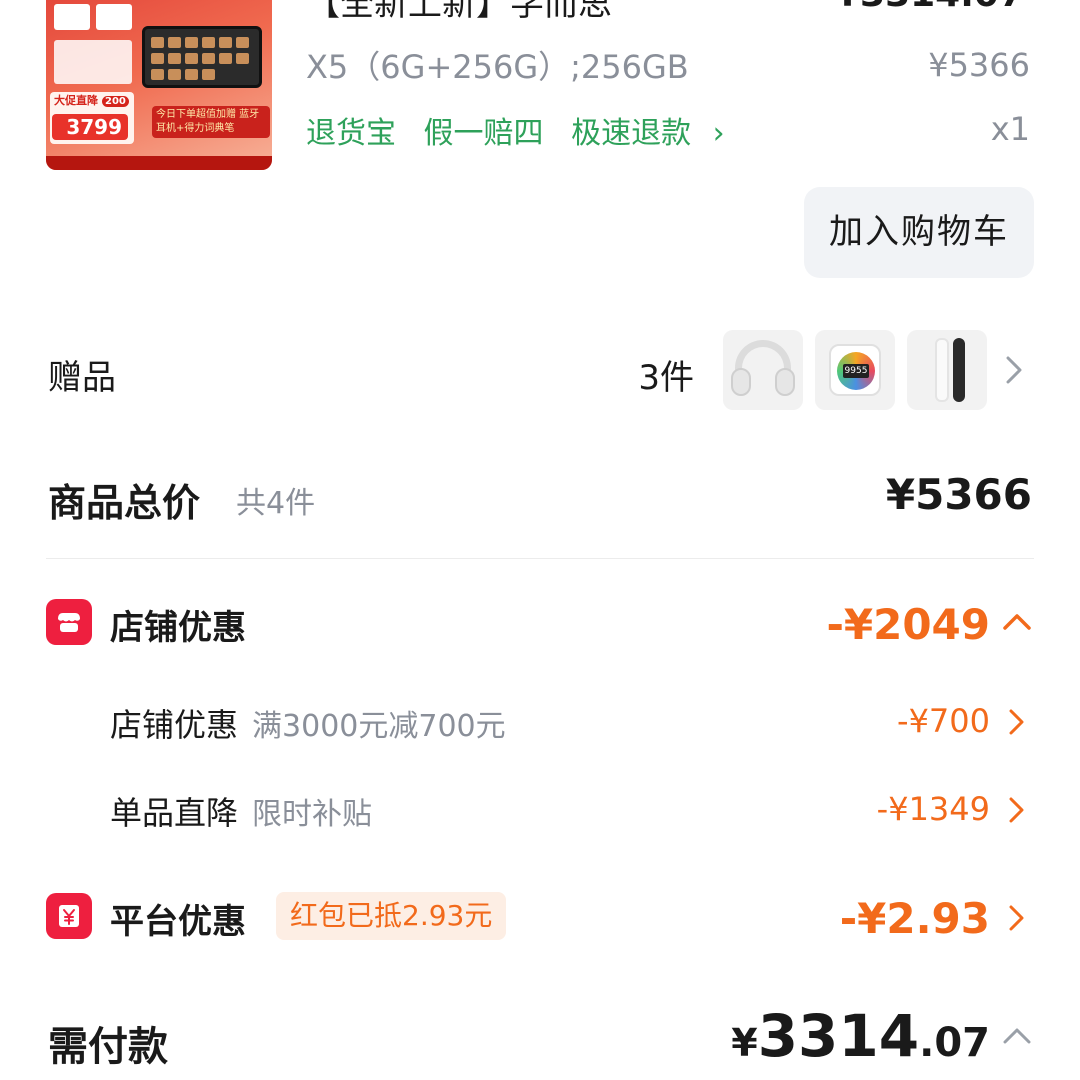 This screenshot has width=1080, height=1080. What do you see at coordinates (276, 503) in the screenshot?
I see `total-count: 共4件` at bounding box center [276, 503].